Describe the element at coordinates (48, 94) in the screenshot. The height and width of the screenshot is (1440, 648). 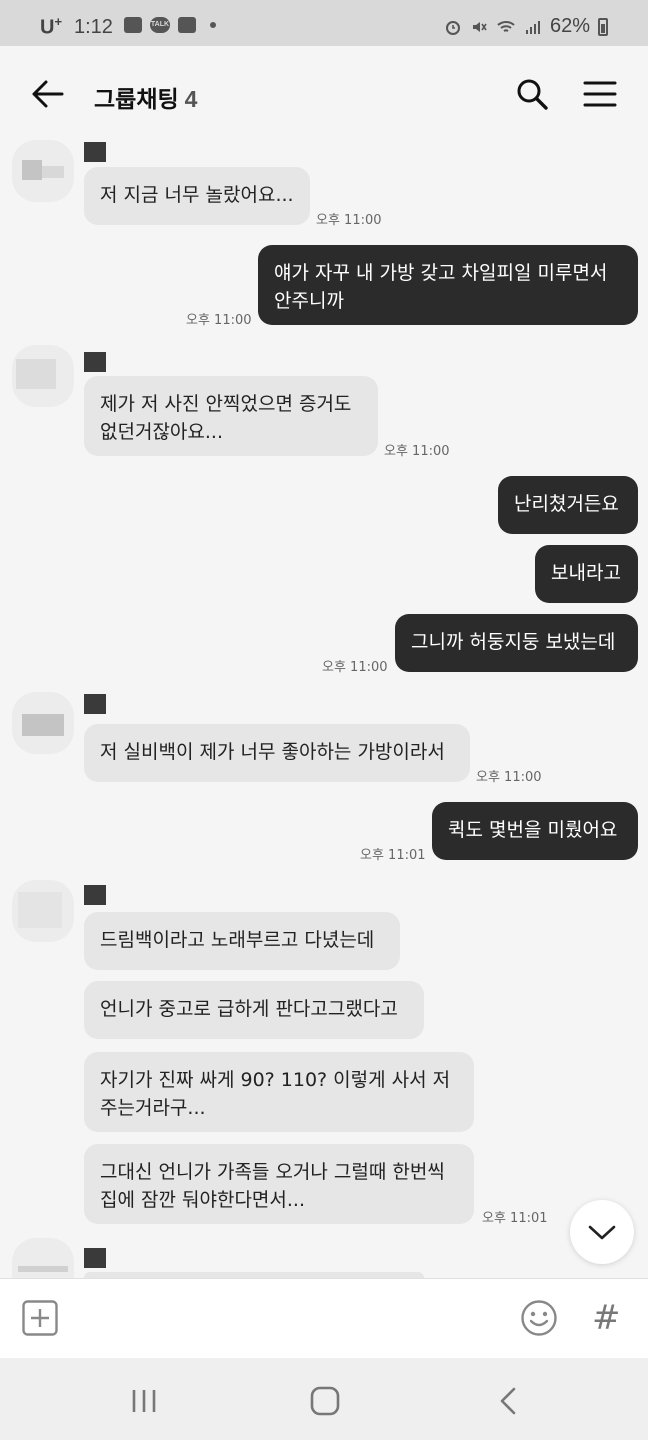
I see `back-arrow-icon` at that location.